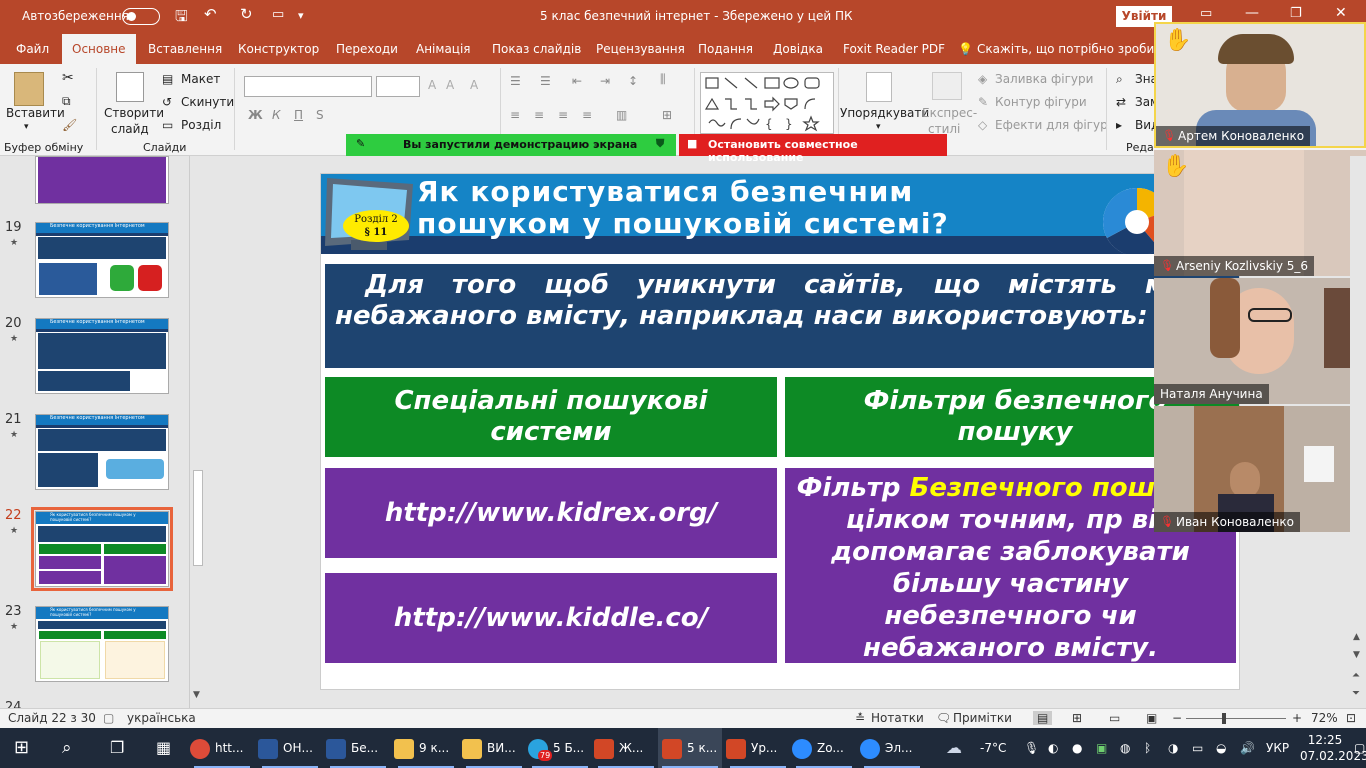  What do you see at coordinates (69, 125) in the screenshot?
I see `format-painter-icon: 🖌` at bounding box center [69, 125].